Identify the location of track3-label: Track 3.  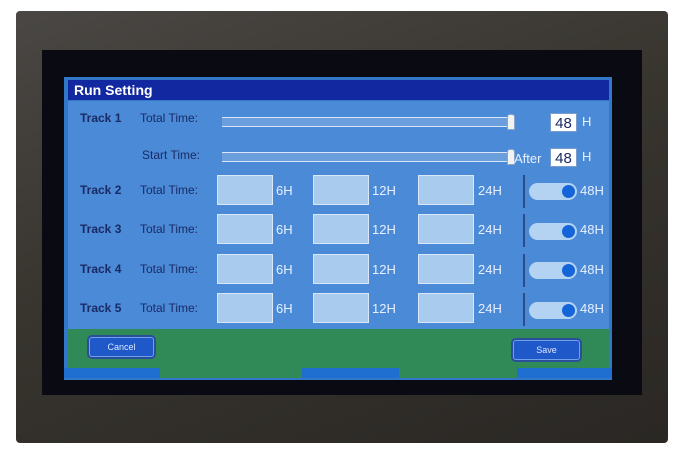
(101, 229).